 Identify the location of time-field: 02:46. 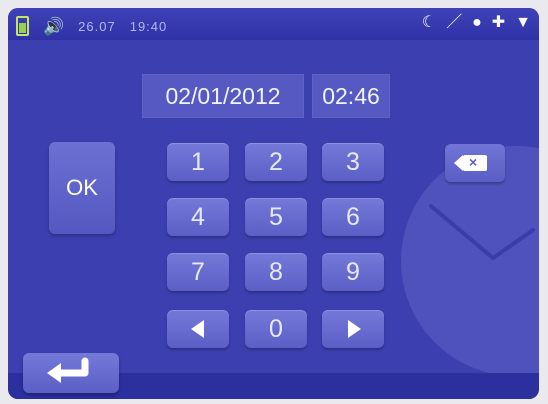
(351, 96).